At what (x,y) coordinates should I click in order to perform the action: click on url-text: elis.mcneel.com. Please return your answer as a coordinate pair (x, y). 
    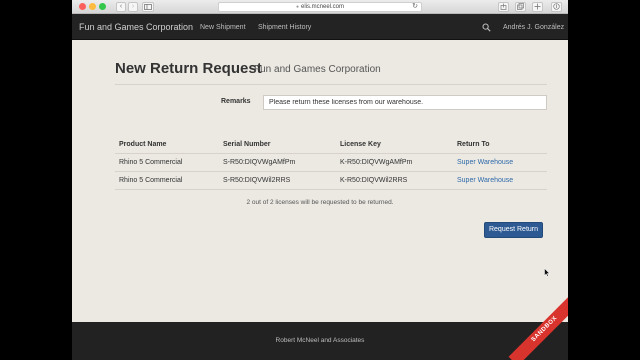
    Looking at the image, I should click on (323, 7).